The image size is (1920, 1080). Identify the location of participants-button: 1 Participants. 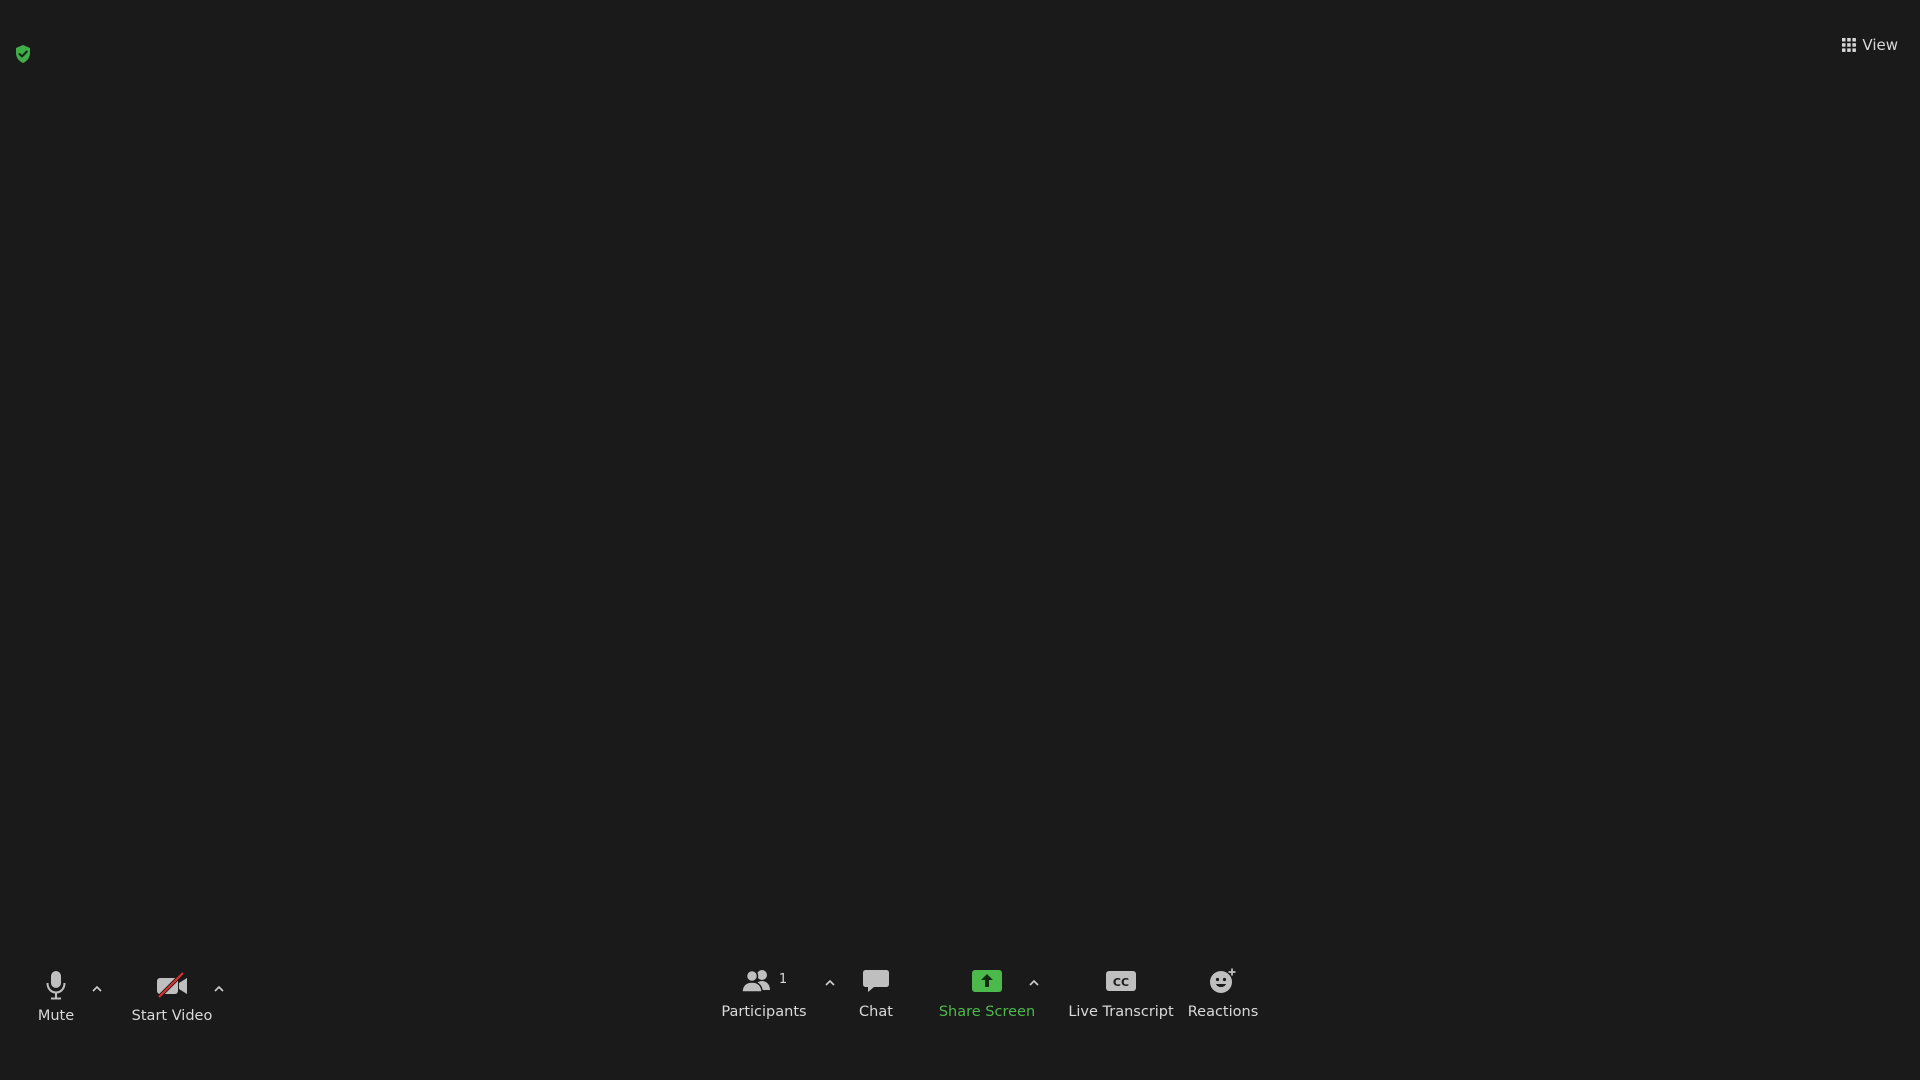
(764, 993).